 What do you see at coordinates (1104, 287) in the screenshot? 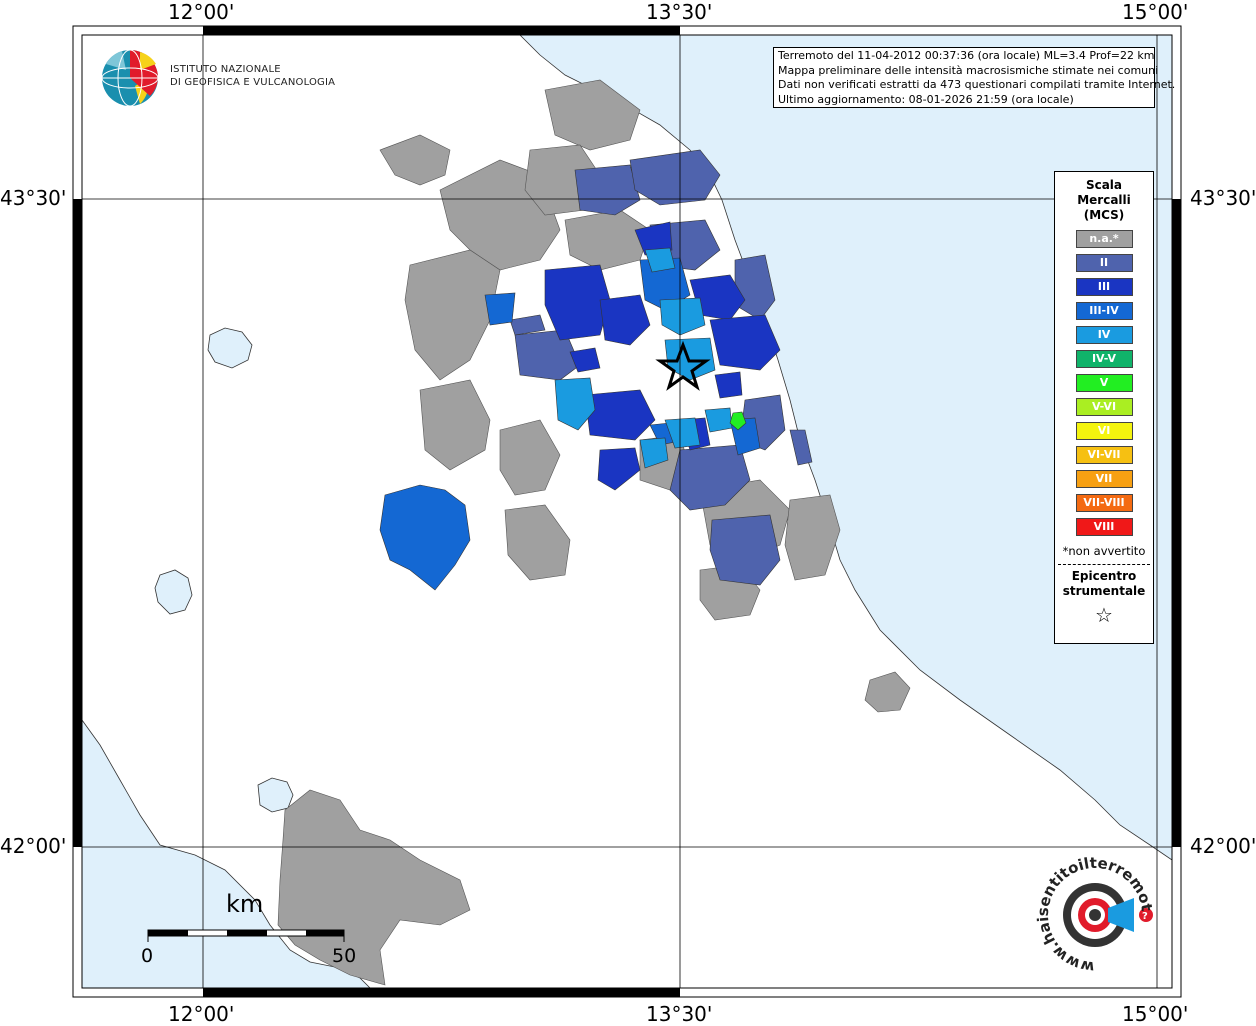
I see `legend-item: III` at bounding box center [1104, 287].